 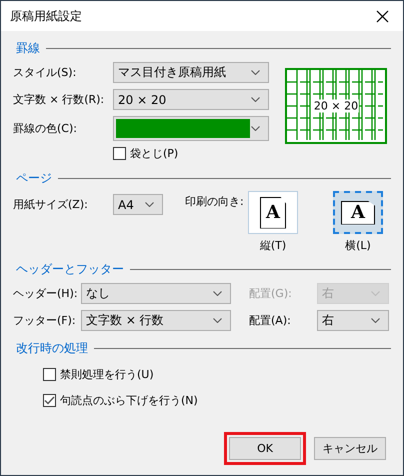 I want to click on field-label: 配置(G):, so click(x=271, y=293).